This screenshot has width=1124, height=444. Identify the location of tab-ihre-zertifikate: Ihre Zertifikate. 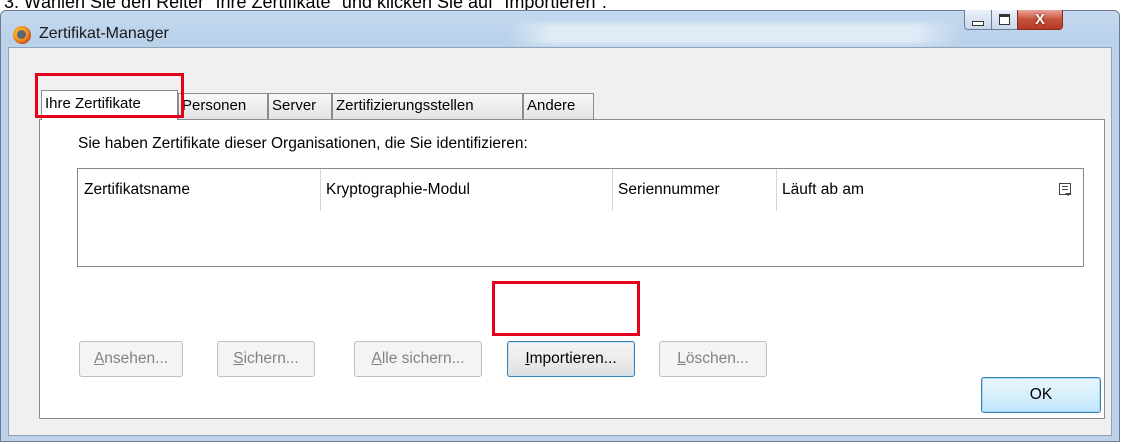
(109, 105).